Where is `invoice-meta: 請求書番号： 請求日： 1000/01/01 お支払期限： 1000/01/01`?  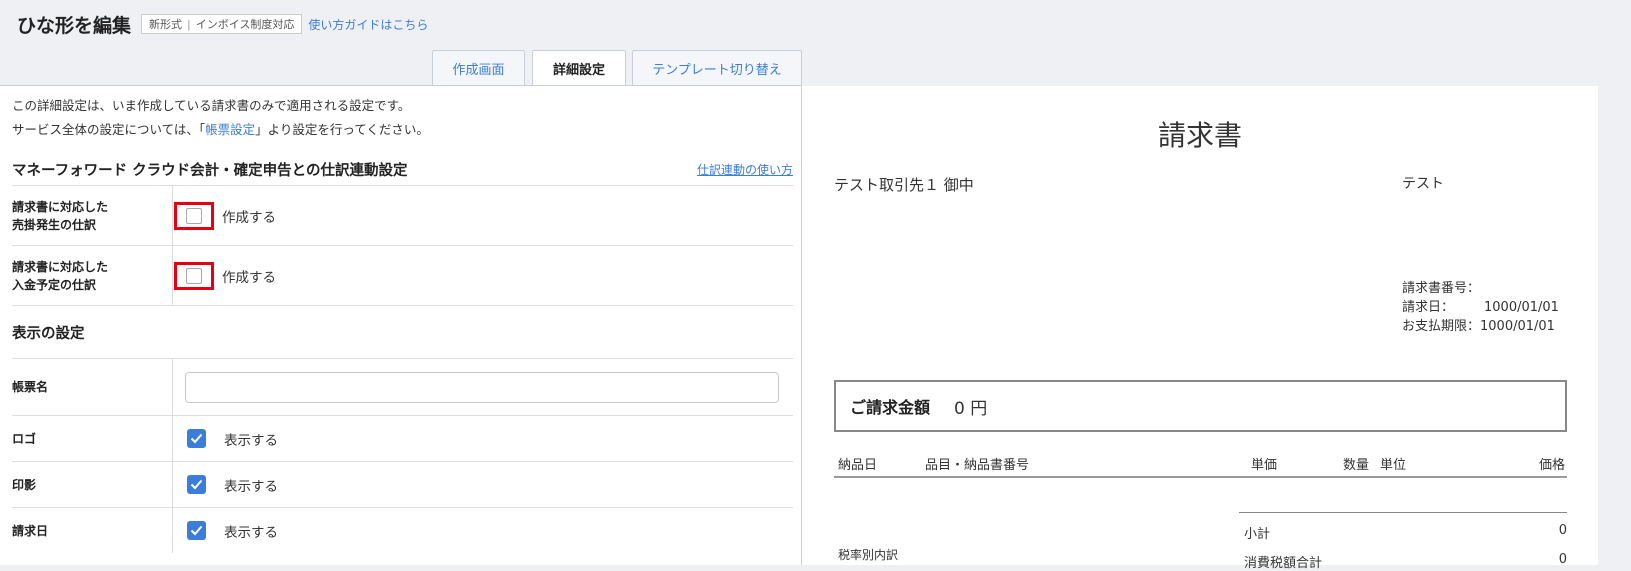 invoice-meta: 請求書番号： 請求日： 1000/01/01 お支払期限： 1000/01/01 is located at coordinates (1480, 307).